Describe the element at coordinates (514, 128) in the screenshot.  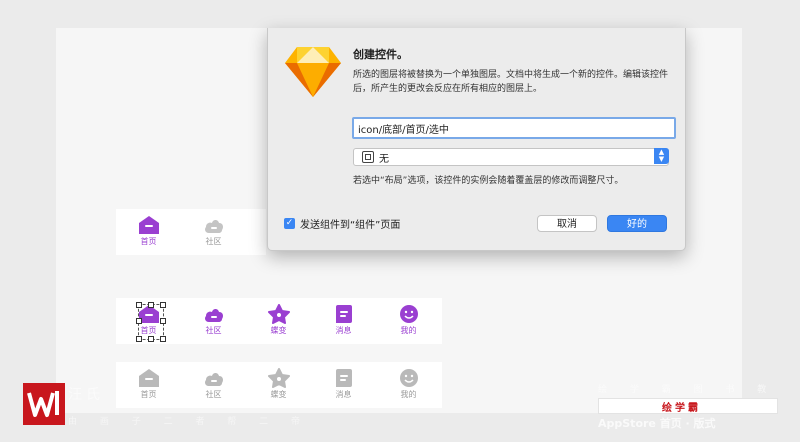
I see `symbol-name-input` at that location.